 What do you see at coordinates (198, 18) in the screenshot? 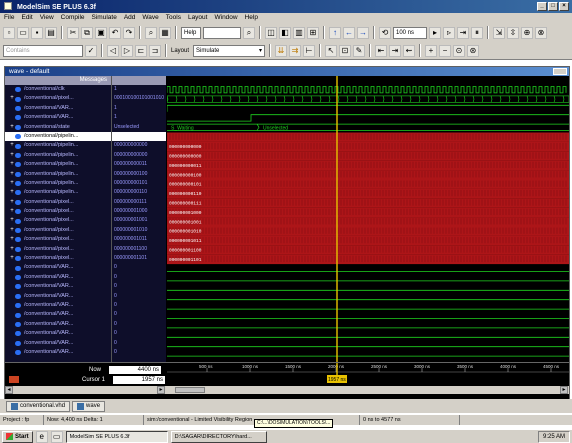
I see `menu-layout: Layout` at bounding box center [198, 18].